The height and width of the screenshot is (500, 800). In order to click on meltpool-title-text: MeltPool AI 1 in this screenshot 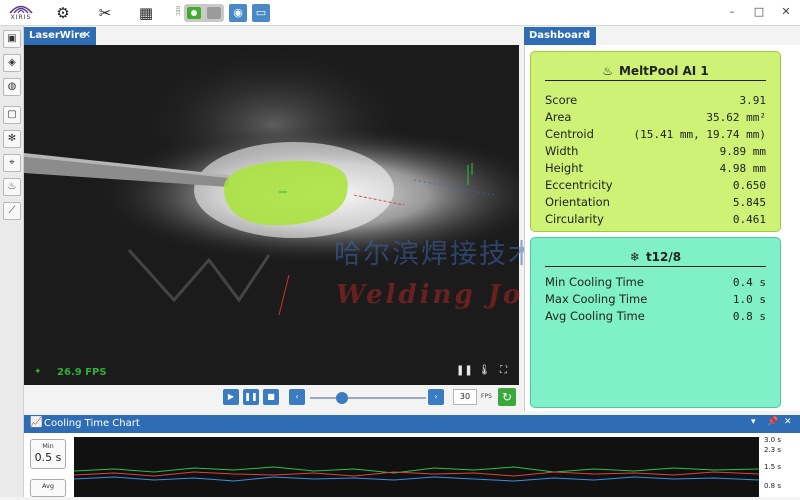, I will do `click(663, 71)`.